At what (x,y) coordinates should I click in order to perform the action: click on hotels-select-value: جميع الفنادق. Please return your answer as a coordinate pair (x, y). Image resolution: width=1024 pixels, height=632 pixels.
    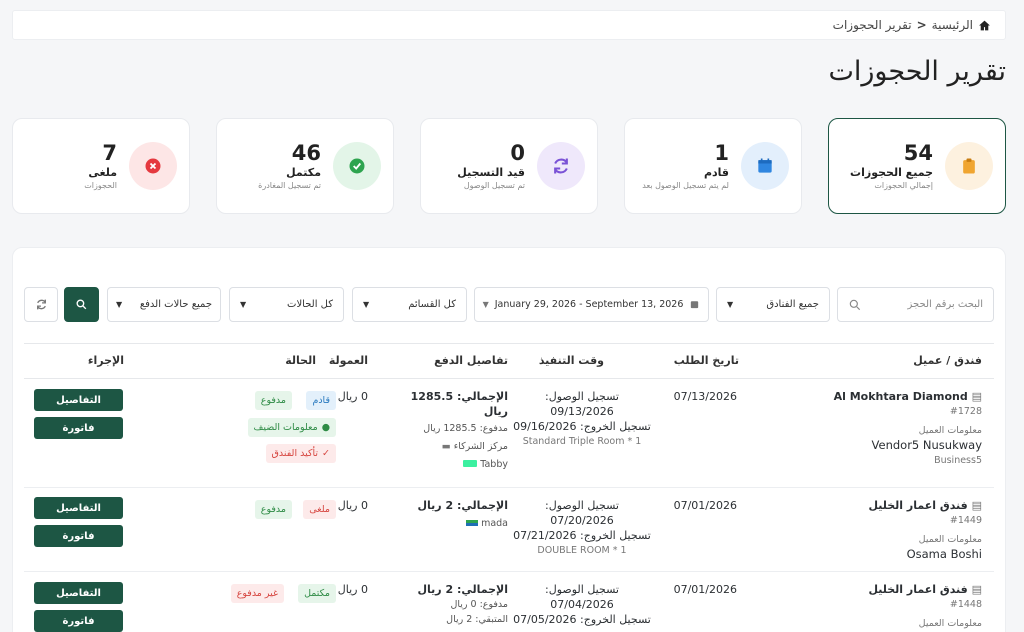
    Looking at the image, I should click on (792, 304).